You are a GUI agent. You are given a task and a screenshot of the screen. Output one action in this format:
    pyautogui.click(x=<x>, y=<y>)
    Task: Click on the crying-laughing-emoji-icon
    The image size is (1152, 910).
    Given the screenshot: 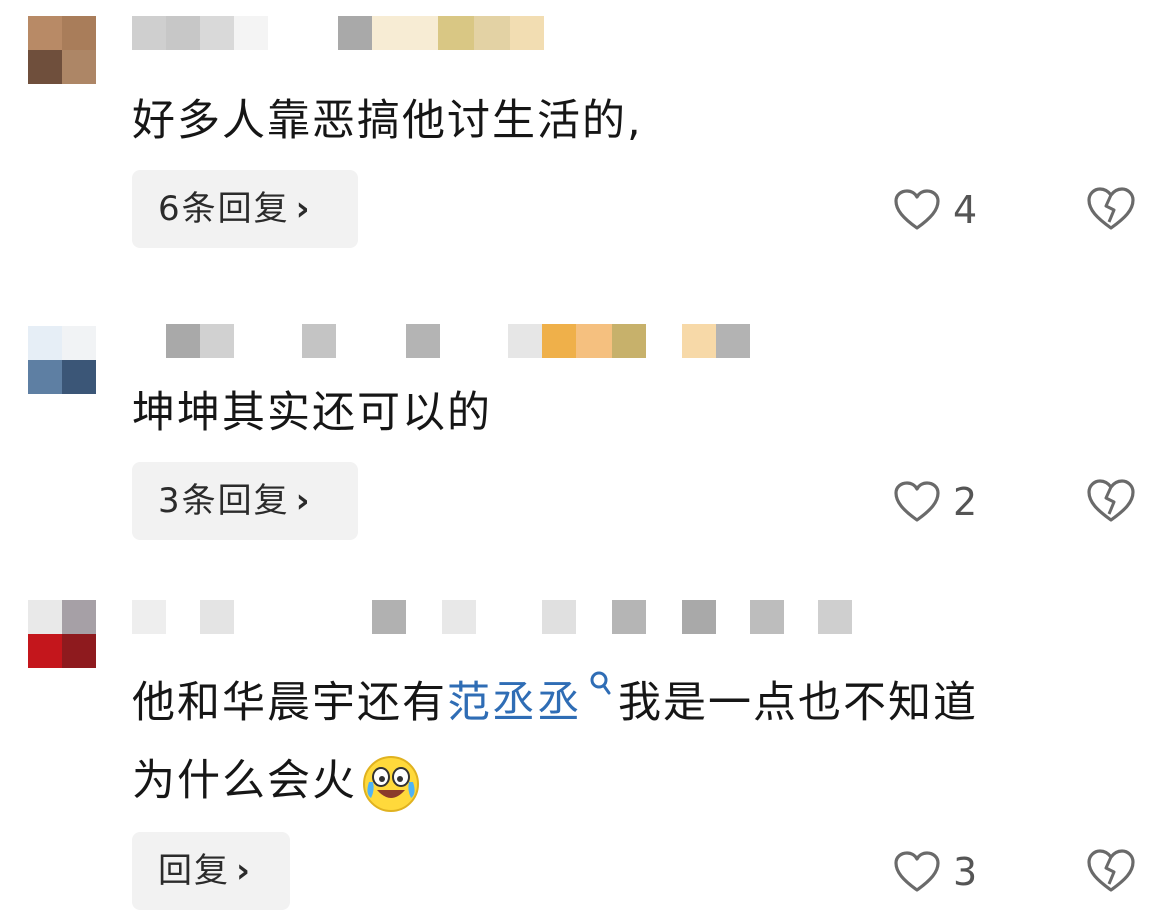 What is the action you would take?
    pyautogui.click(x=391, y=784)
    